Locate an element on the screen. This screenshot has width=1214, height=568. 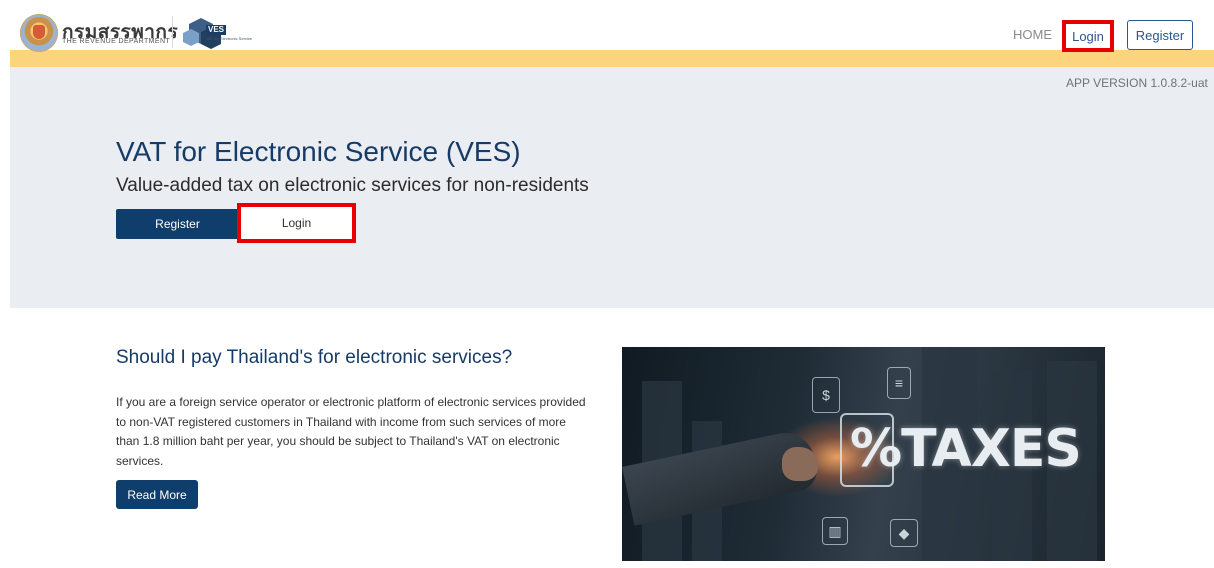
taxes-text: %TAXES is located at coordinates (966, 449).